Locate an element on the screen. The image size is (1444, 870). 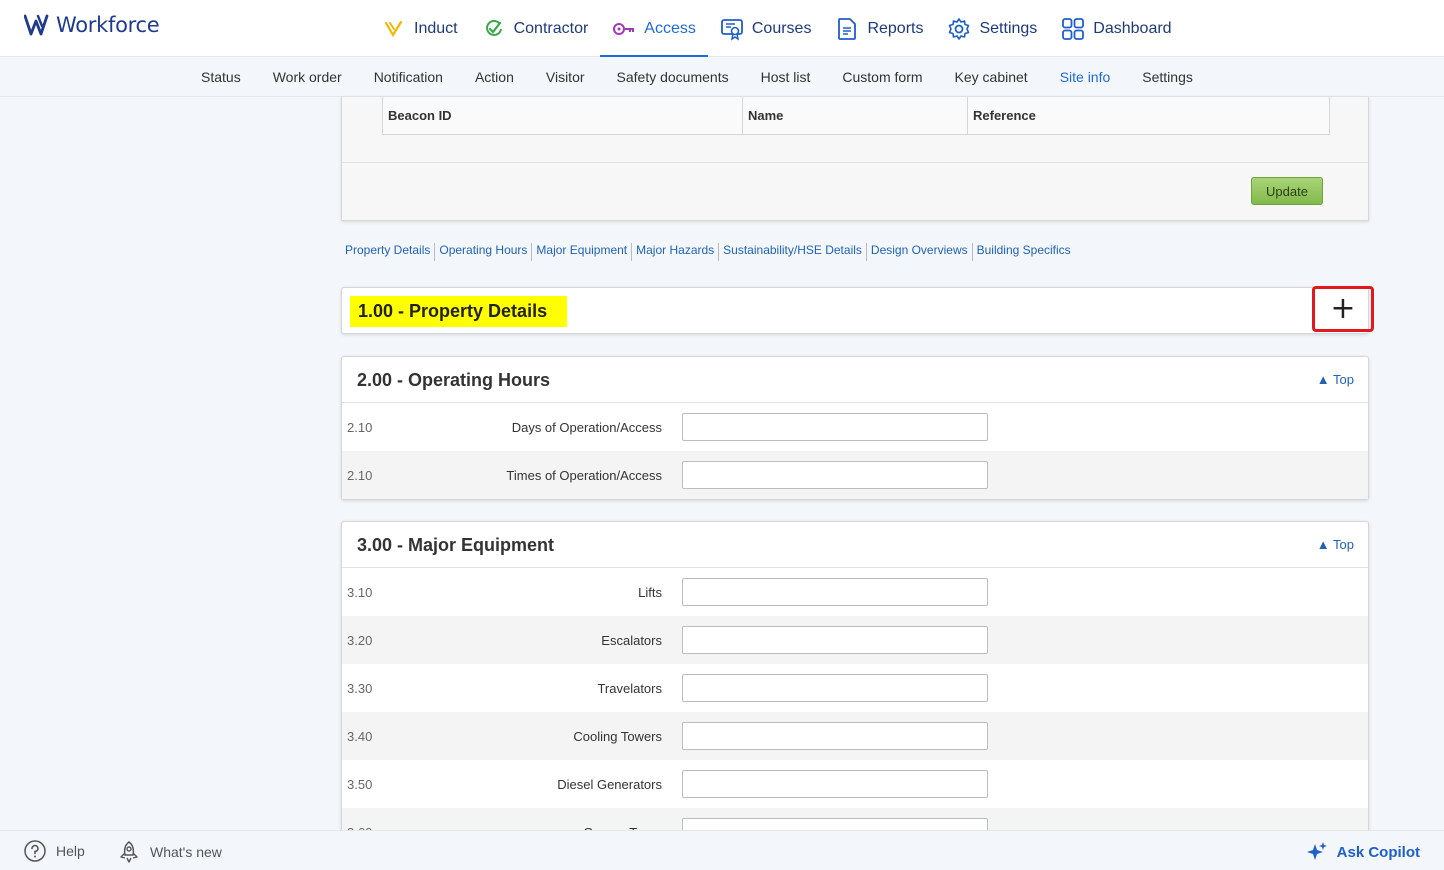
subnav-work-order: Work order is located at coordinates (307, 77).